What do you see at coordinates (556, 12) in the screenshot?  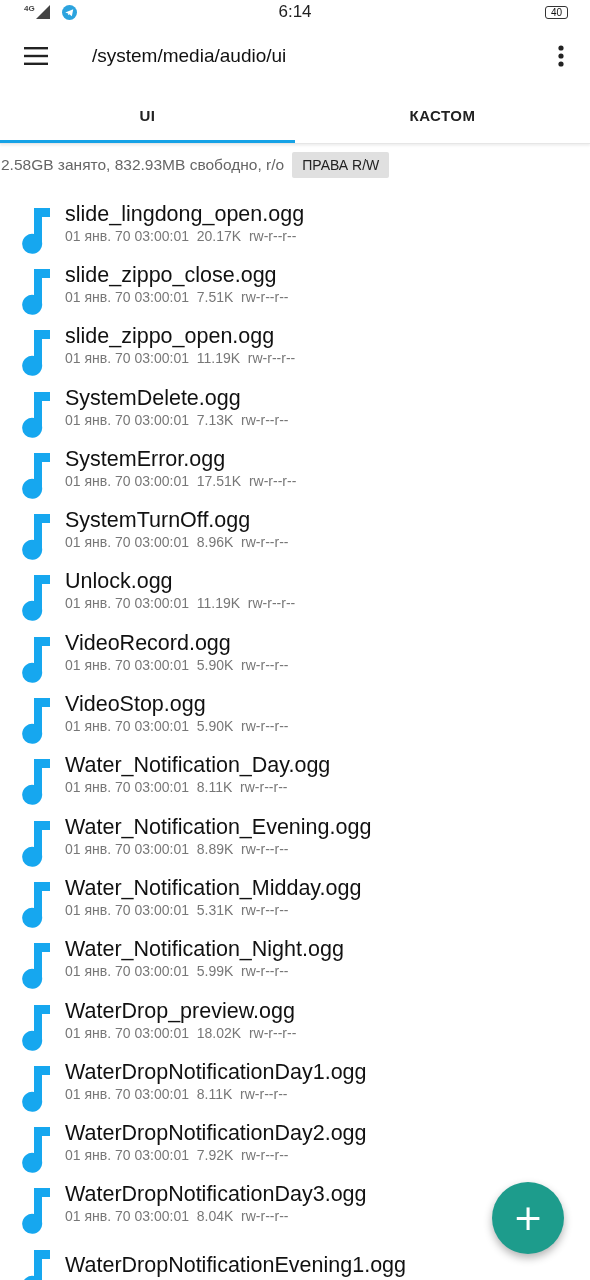 I see `battery-icon: 40` at bounding box center [556, 12].